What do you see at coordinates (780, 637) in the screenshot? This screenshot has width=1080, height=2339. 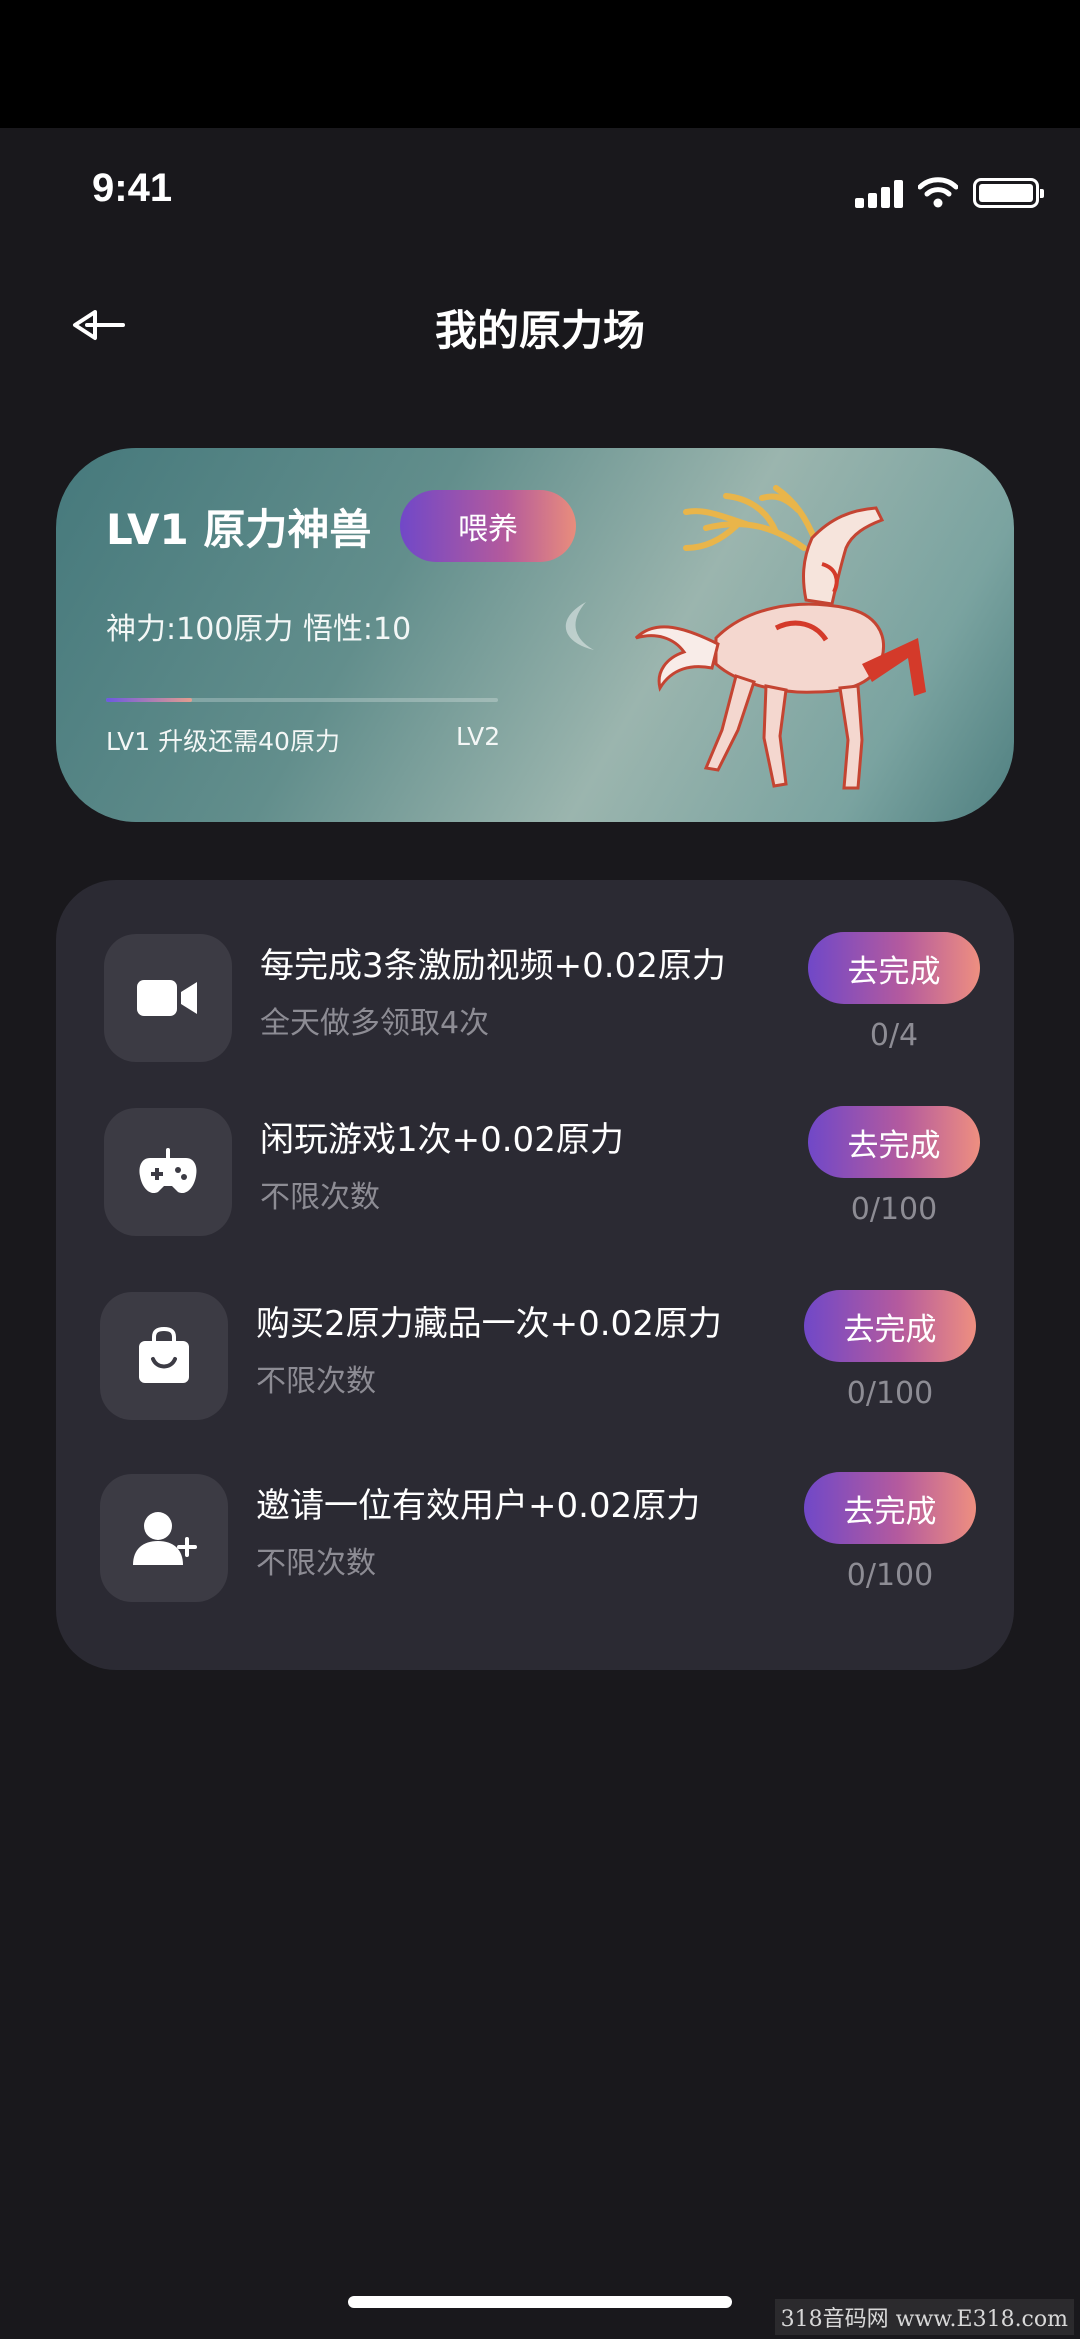 I see `deer-illustration` at bounding box center [780, 637].